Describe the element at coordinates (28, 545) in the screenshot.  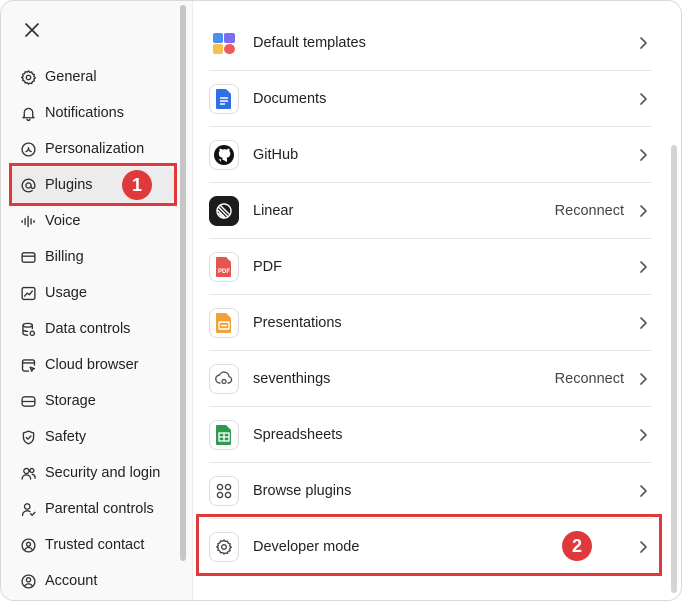
I see `contact-icon` at that location.